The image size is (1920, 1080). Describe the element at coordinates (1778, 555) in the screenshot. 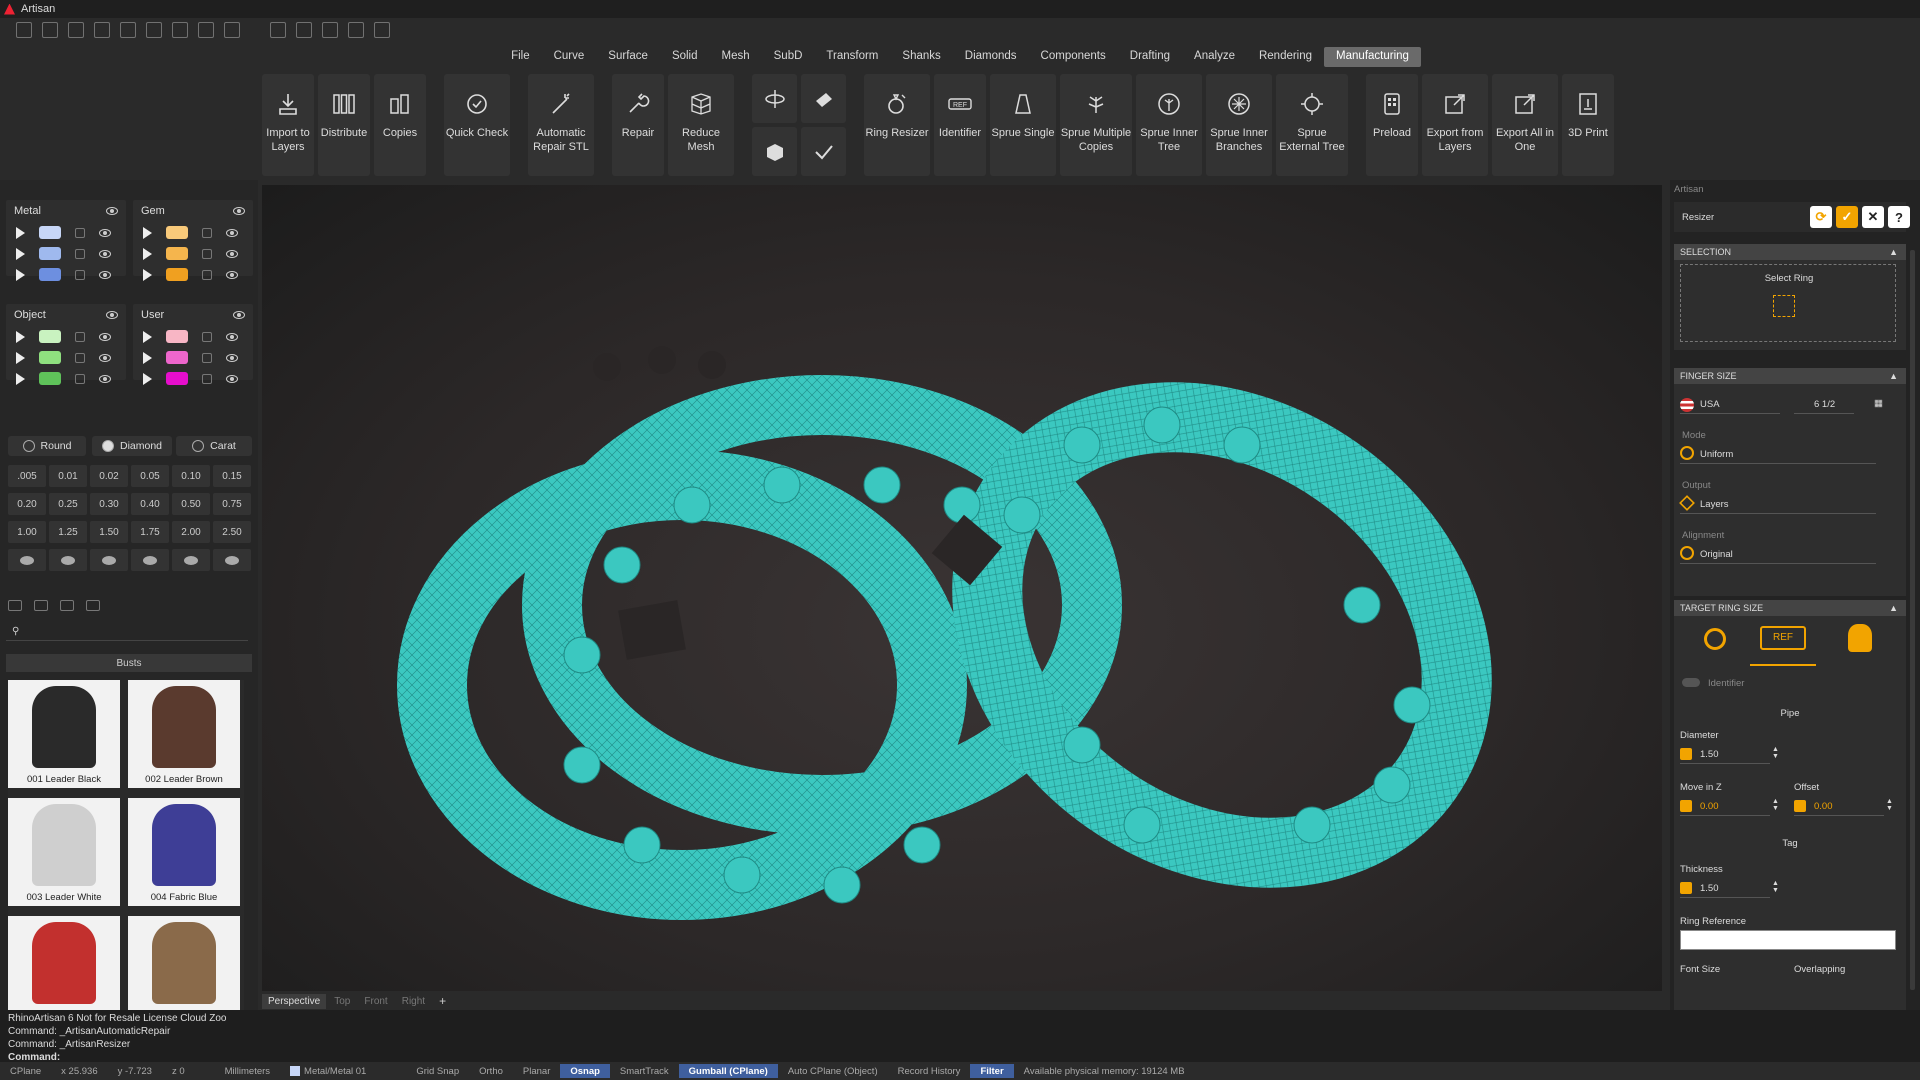

I see `alignment-select: Original` at that location.